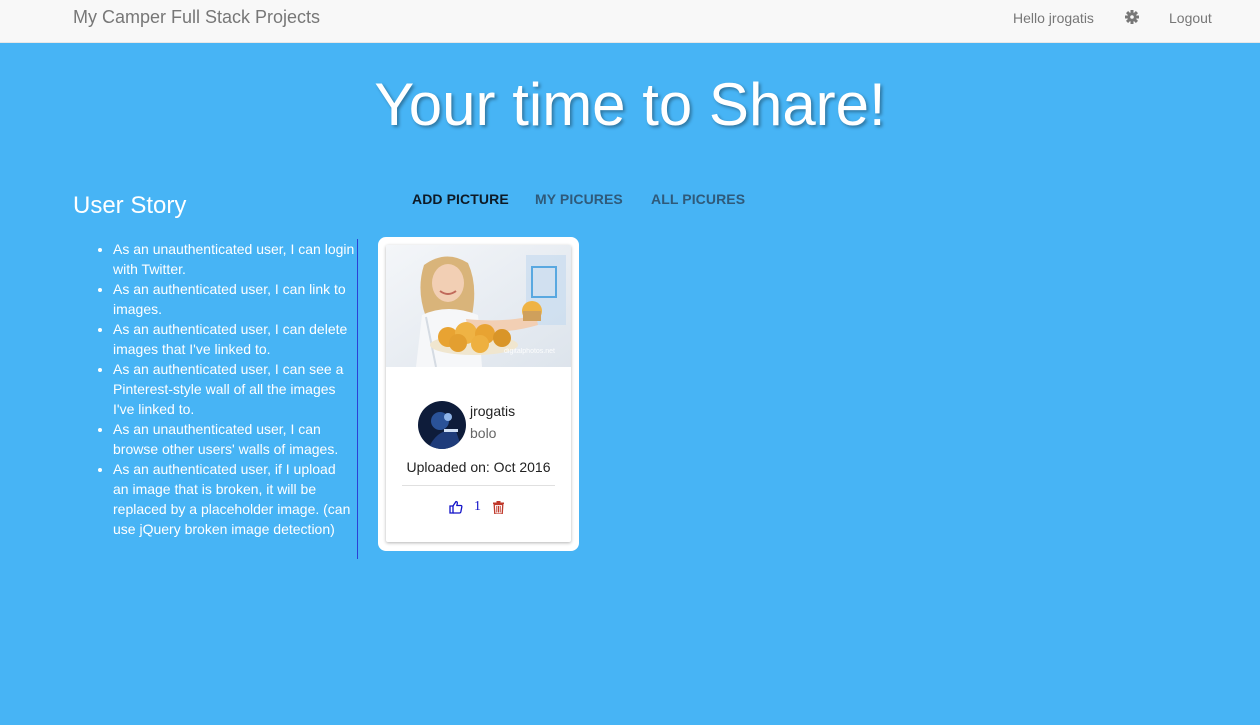  What do you see at coordinates (478, 306) in the screenshot?
I see `picture-image: digitalphotos.net` at bounding box center [478, 306].